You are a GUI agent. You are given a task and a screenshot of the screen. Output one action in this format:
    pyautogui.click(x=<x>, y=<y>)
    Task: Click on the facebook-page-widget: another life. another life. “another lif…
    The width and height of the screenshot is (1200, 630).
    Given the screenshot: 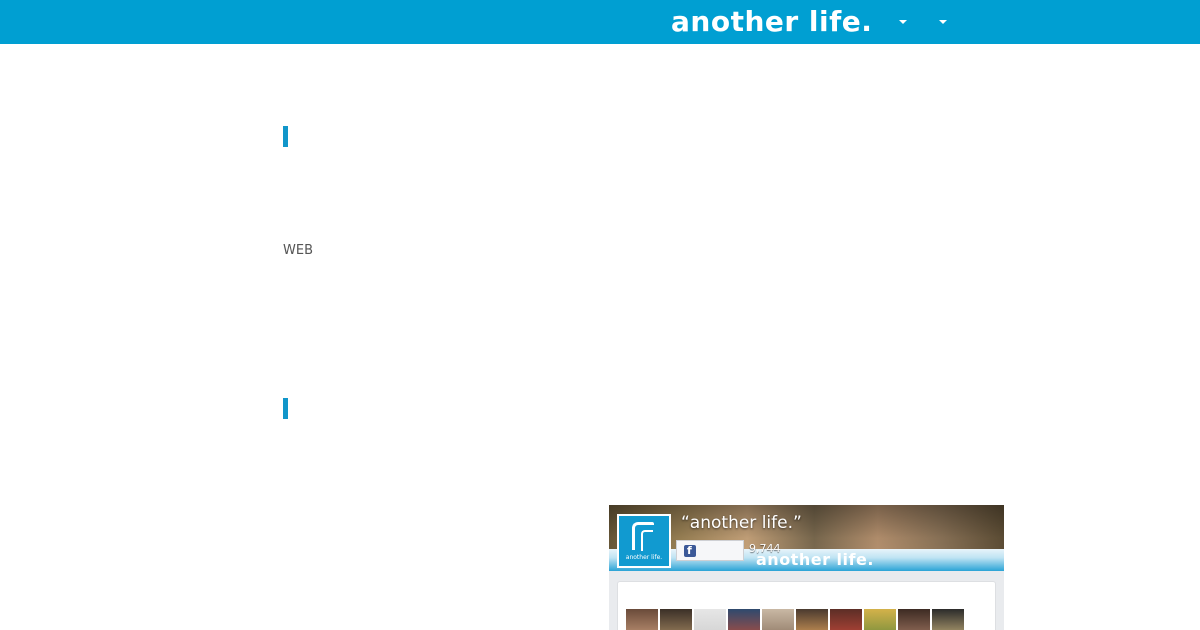 What is the action you would take?
    pyautogui.click(x=806, y=567)
    